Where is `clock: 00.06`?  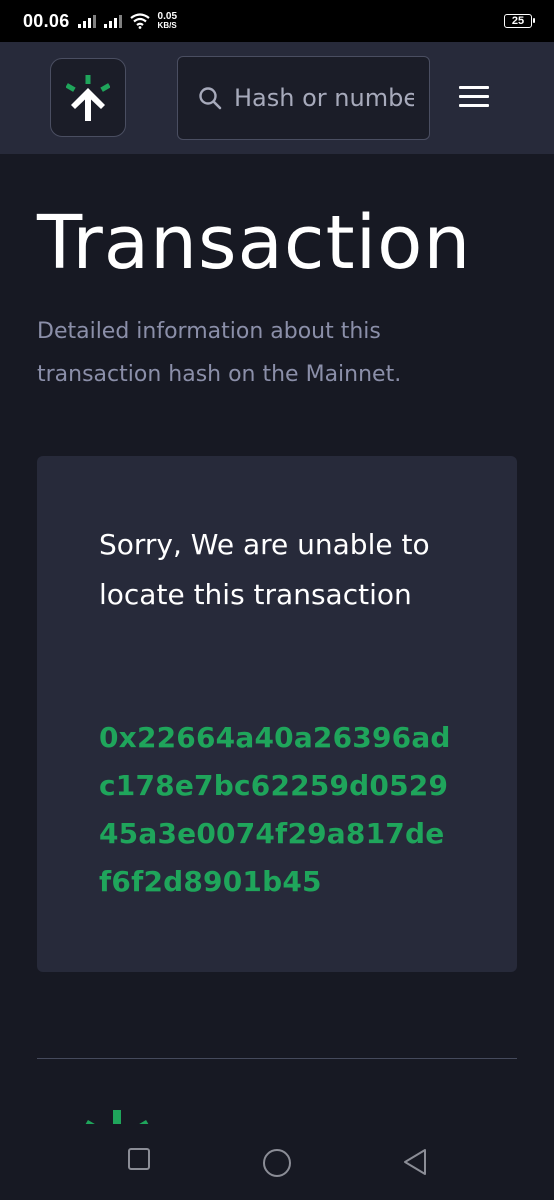 clock: 00.06 is located at coordinates (46, 20).